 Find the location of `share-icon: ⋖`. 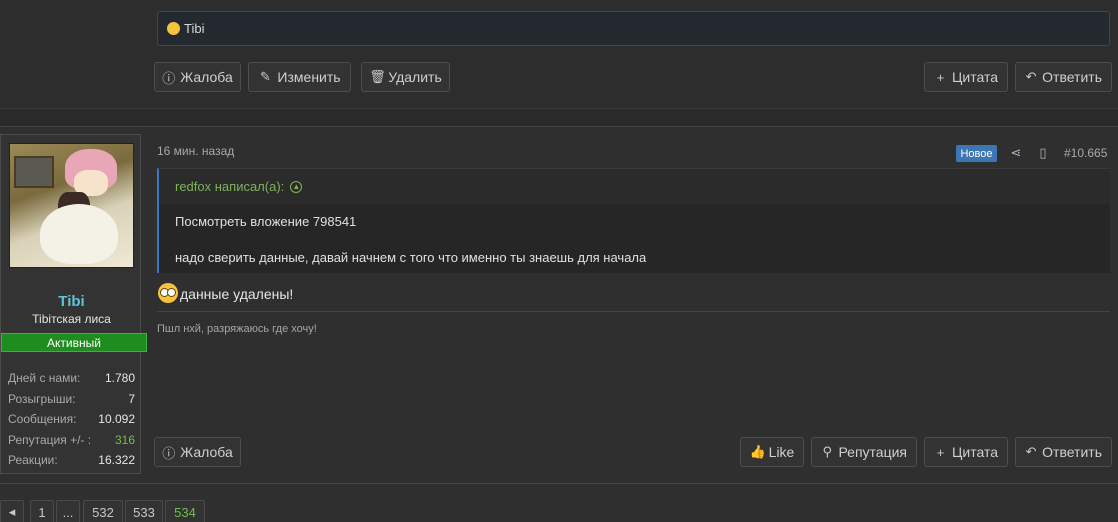

share-icon: ⋖ is located at coordinates (1016, 153).